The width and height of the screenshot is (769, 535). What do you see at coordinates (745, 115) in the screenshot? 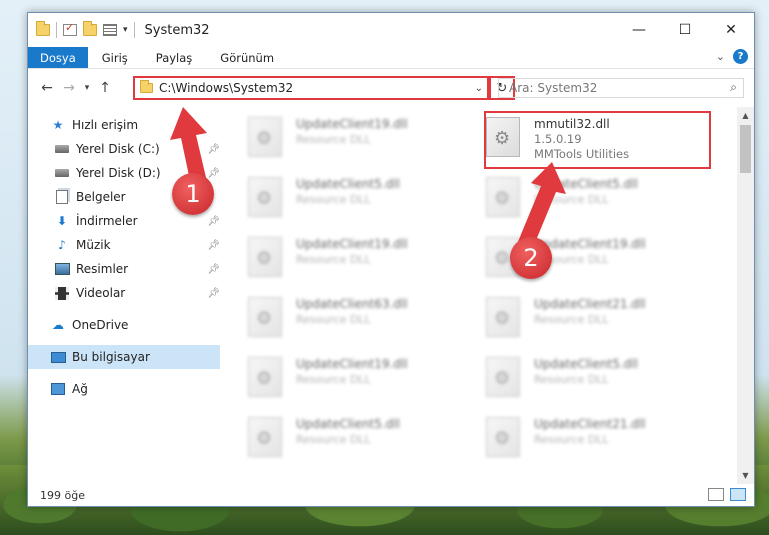
I see `scroll-up-icon: ▲` at bounding box center [745, 115].